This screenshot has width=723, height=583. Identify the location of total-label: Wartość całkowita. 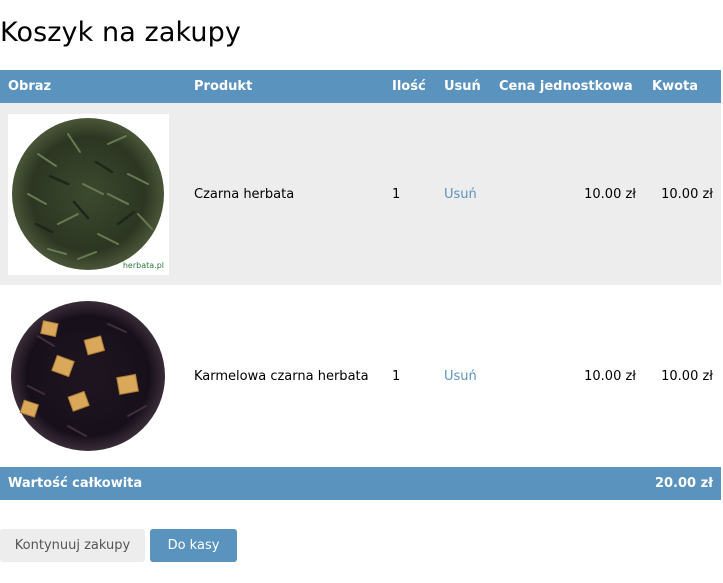
(75, 483).